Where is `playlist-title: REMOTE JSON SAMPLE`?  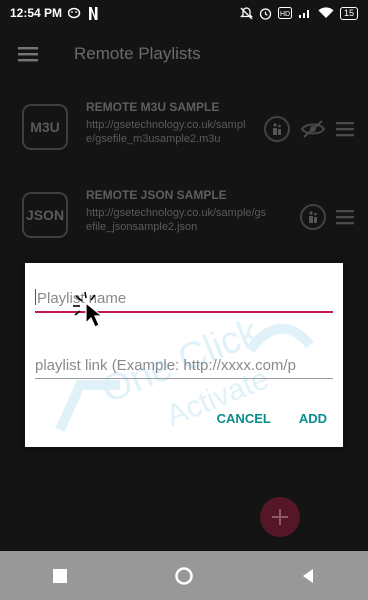 playlist-title: REMOTE JSON SAMPLE is located at coordinates (156, 195).